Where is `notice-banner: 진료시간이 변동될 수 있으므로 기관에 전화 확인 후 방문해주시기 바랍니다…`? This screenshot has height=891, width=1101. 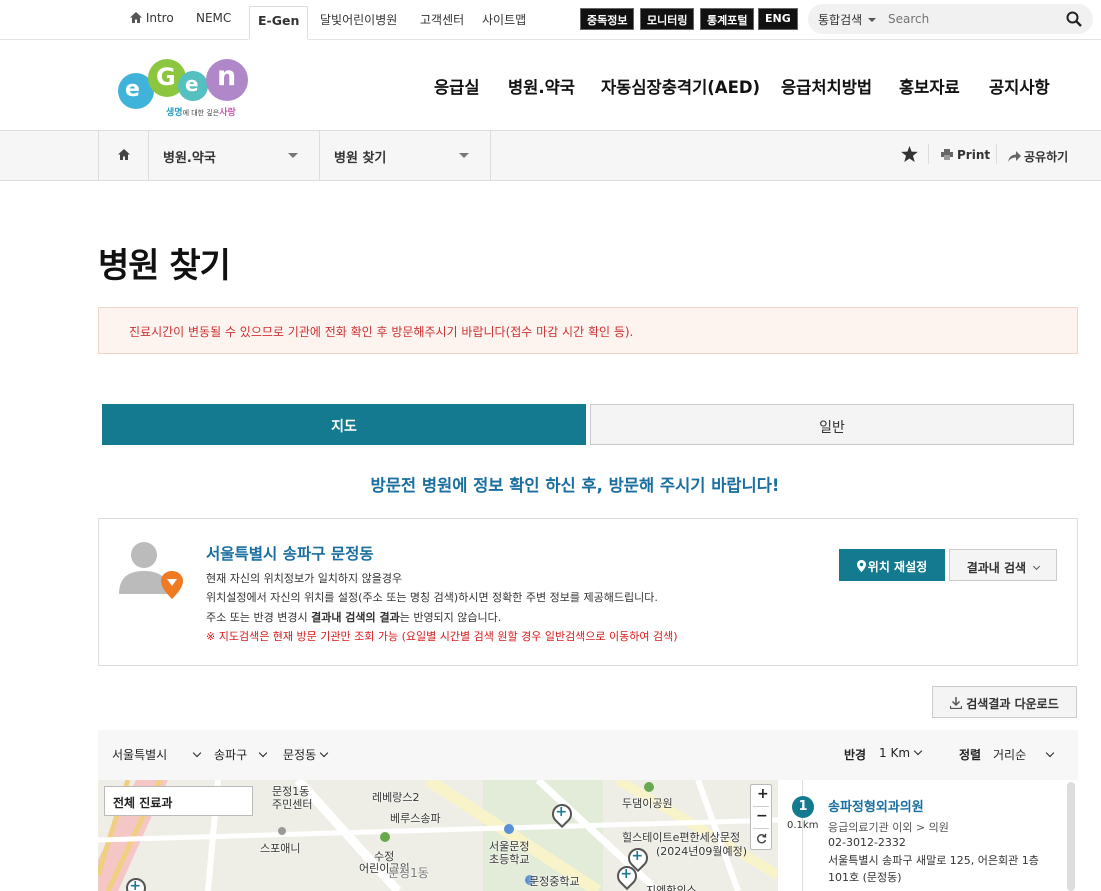
notice-banner: 진료시간이 변동될 수 있으므로 기관에 전화 확인 후 방문해주시기 바랍니다… is located at coordinates (588, 330).